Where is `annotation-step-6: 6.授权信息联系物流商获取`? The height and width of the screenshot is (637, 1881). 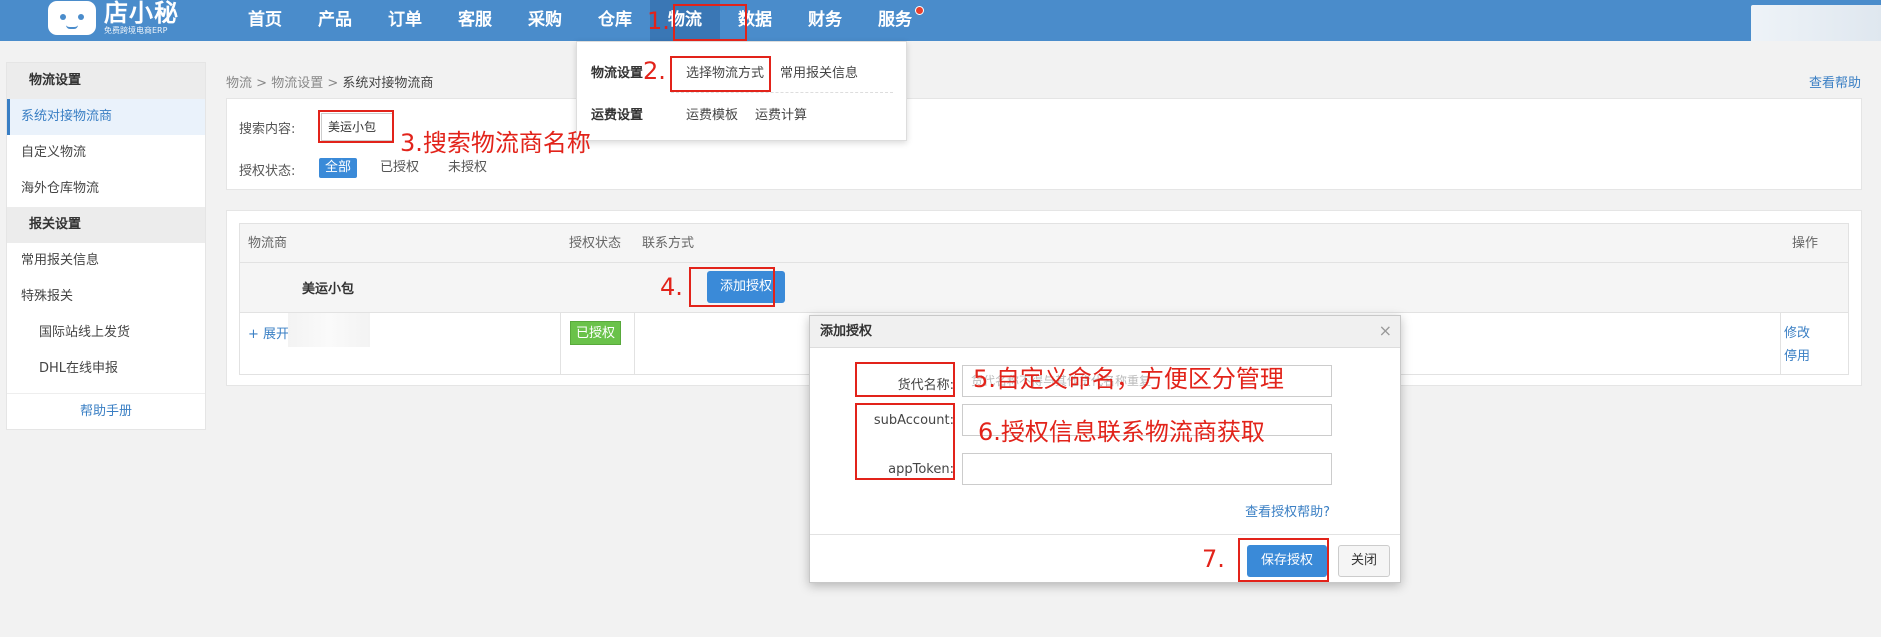
annotation-step-6: 6.授权信息联系物流商获取 is located at coordinates (1121, 432).